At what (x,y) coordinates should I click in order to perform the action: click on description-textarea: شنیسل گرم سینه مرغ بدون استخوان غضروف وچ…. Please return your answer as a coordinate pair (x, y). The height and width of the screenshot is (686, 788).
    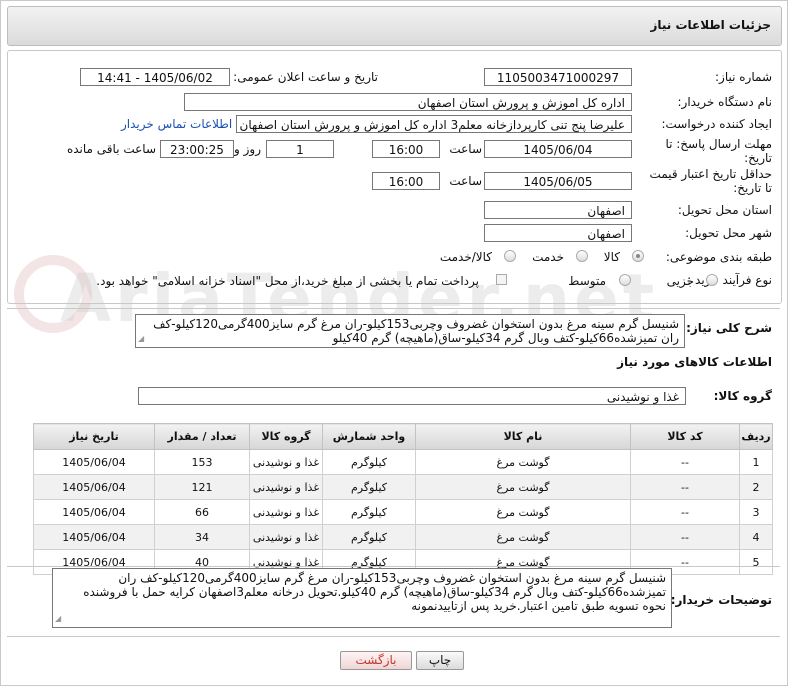
    Looking at the image, I should click on (410, 331).